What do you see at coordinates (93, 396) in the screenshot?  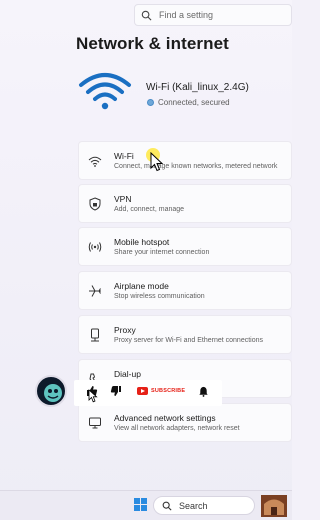 I see `hand-pointer-icon` at bounding box center [93, 396].